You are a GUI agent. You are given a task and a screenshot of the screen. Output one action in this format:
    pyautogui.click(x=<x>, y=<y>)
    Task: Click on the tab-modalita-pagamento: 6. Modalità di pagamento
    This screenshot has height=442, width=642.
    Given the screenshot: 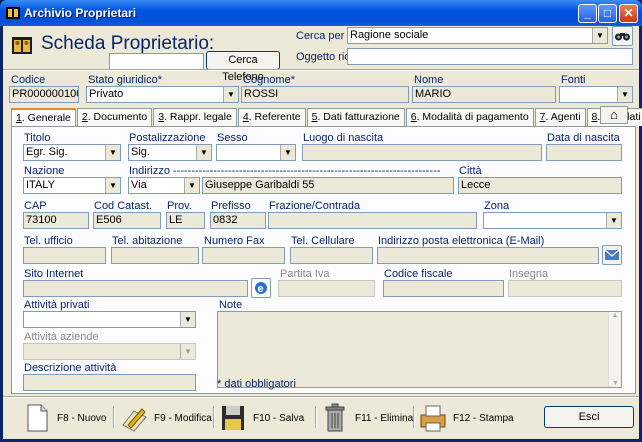 What is the action you would take?
    pyautogui.click(x=469, y=117)
    